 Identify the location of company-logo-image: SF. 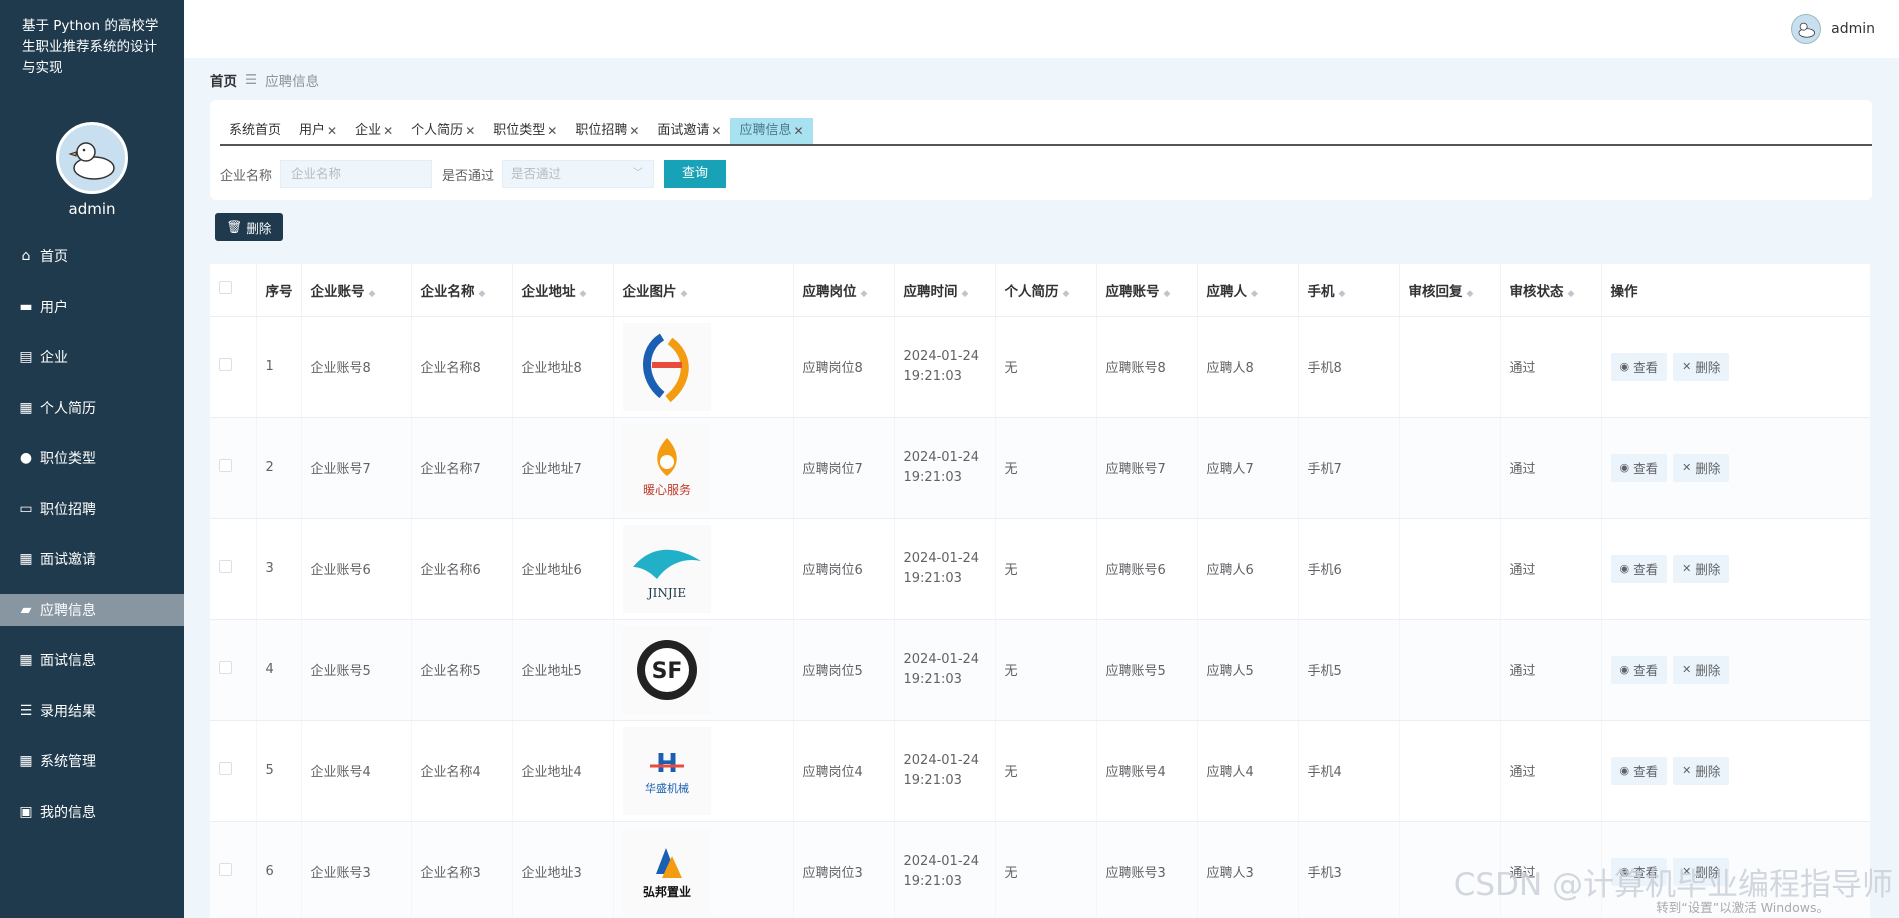
(666, 669).